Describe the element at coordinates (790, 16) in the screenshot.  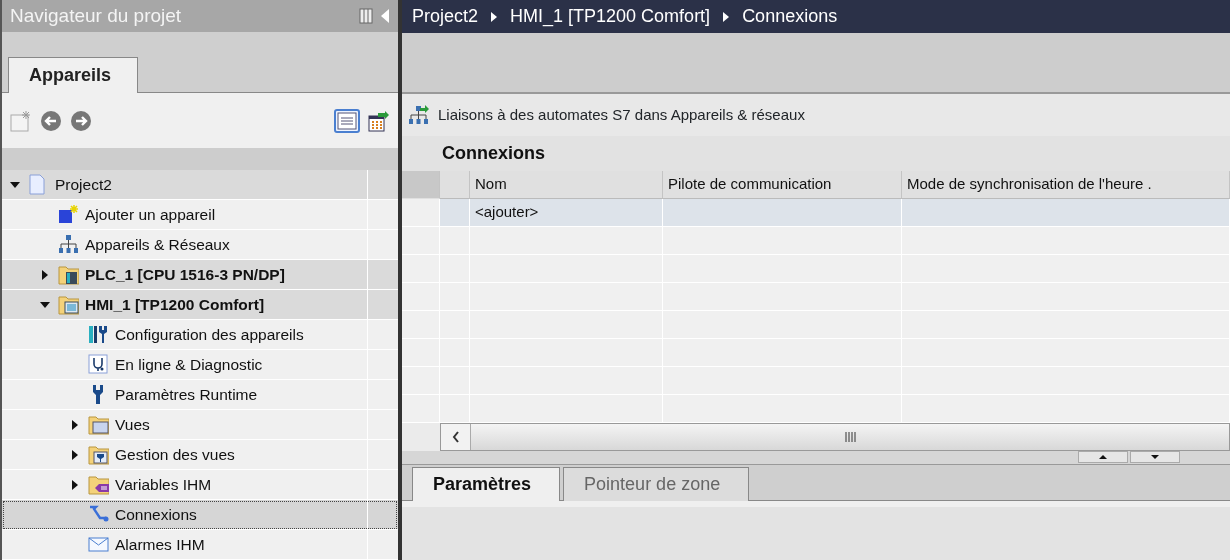
I see `breadcrumb-link: Connexions` at that location.